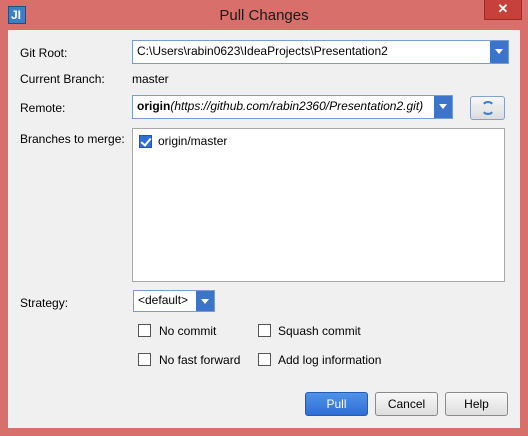 The width and height of the screenshot is (528, 436). I want to click on squash-commit-checkbox, so click(264, 330).